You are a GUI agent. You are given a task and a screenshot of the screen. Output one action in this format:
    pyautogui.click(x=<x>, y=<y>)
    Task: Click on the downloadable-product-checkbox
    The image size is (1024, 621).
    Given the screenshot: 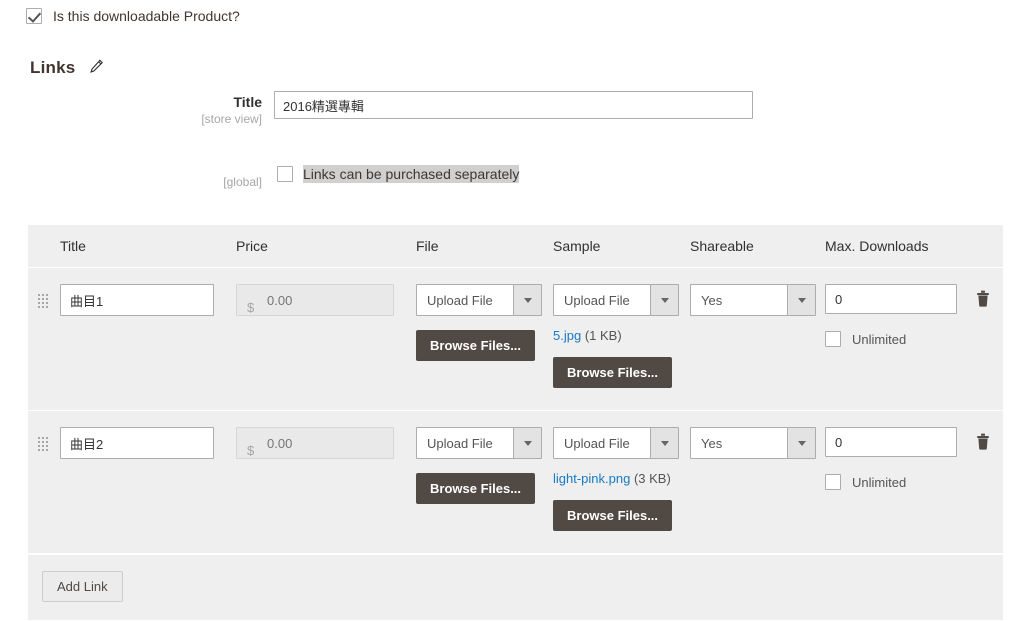 What is the action you would take?
    pyautogui.click(x=34, y=16)
    